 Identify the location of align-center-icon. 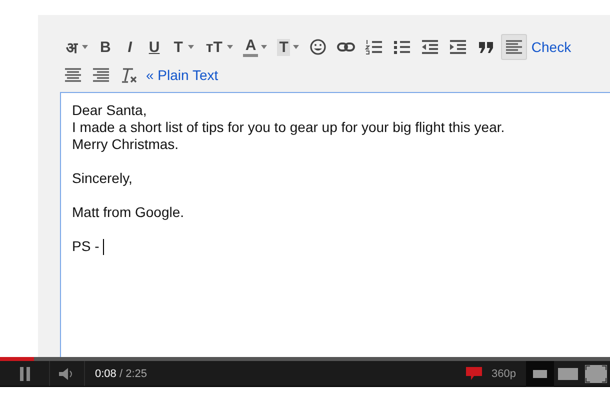
(73, 75).